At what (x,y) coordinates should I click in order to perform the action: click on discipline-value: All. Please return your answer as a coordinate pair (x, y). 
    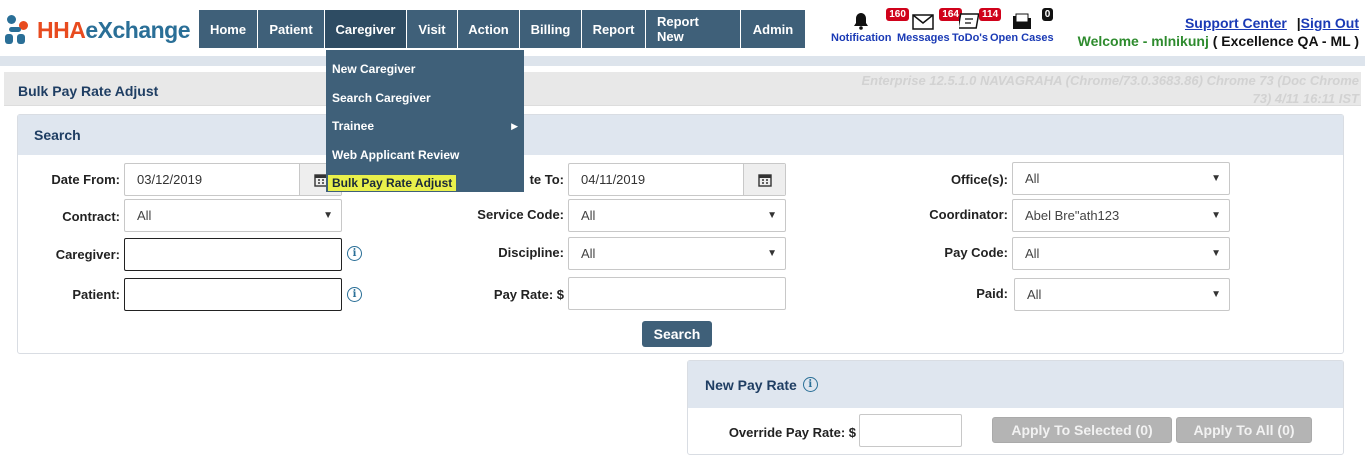
    Looking at the image, I should click on (588, 253).